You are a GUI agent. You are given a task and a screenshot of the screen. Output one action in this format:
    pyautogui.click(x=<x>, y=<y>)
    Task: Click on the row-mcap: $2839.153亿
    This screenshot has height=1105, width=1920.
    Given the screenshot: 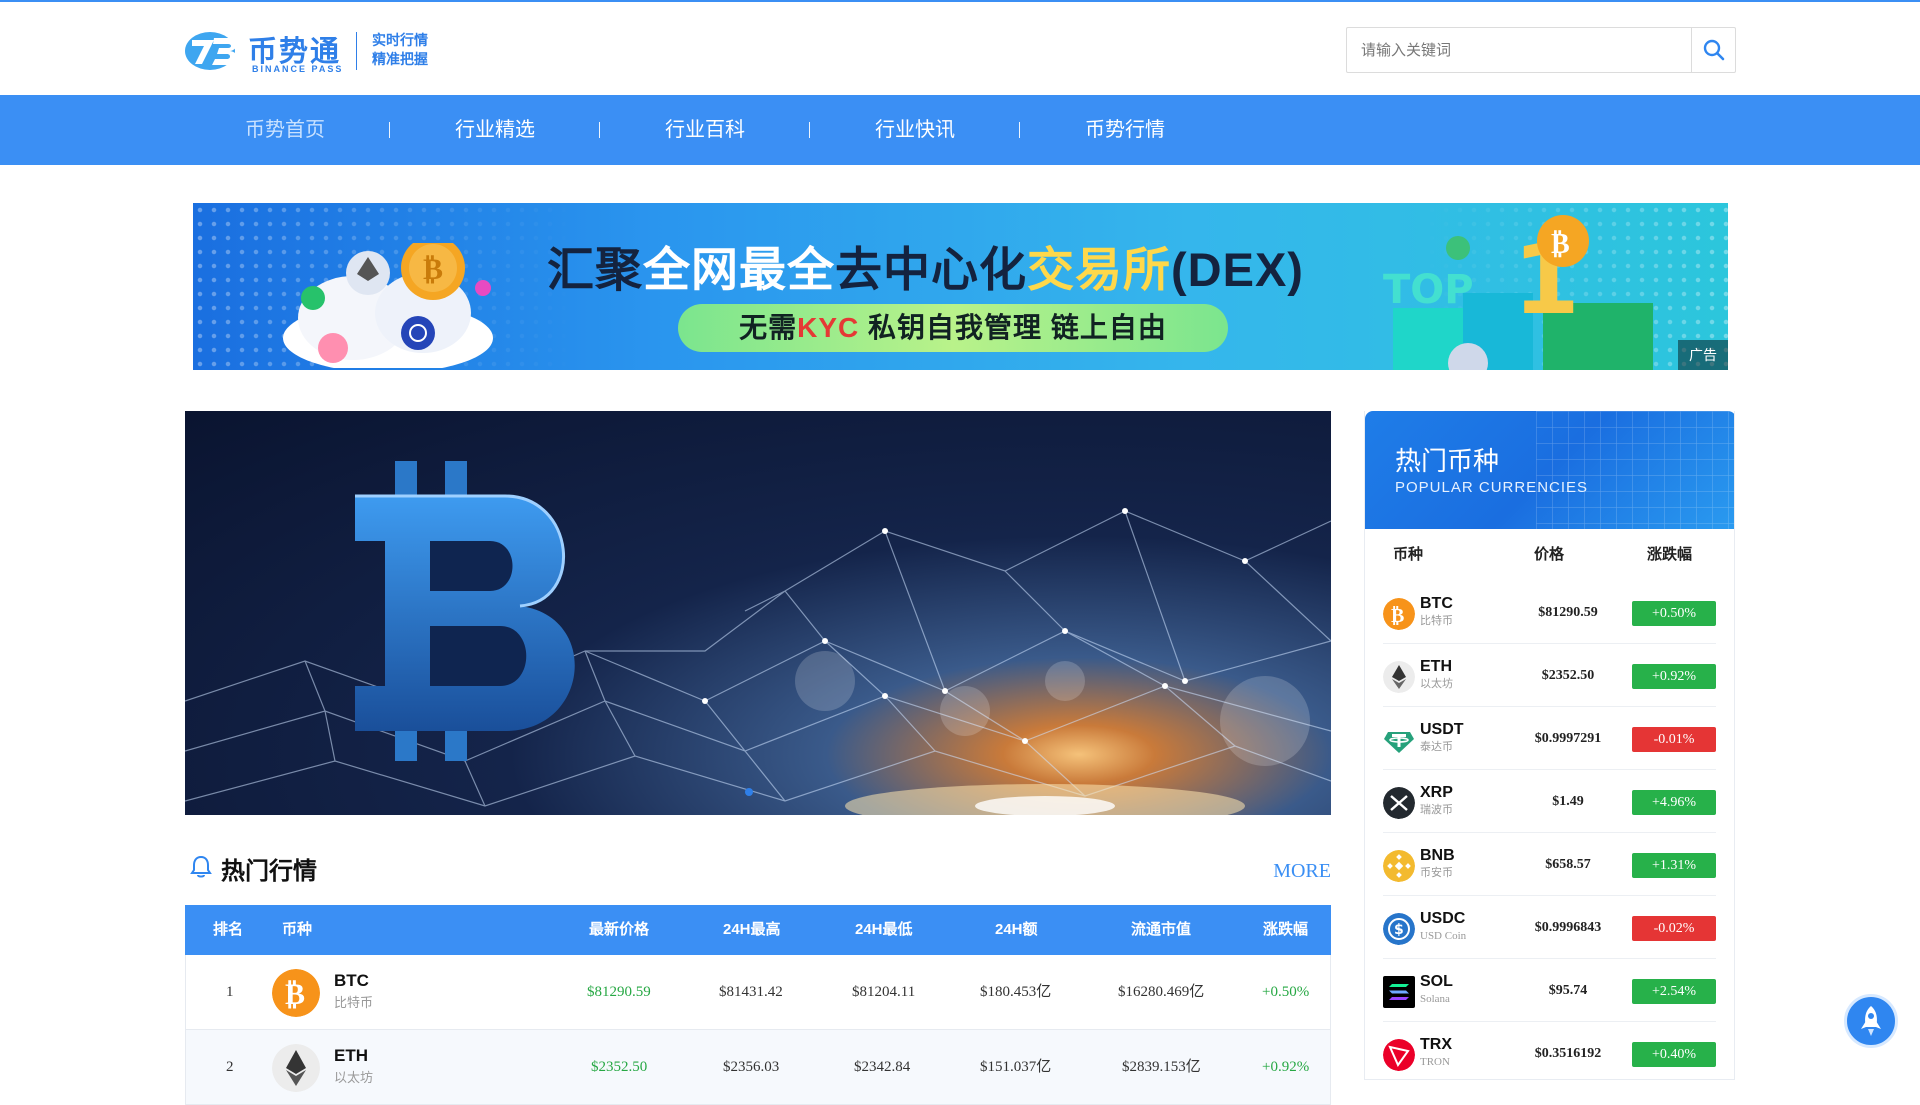 What is the action you would take?
    pyautogui.click(x=1161, y=1067)
    